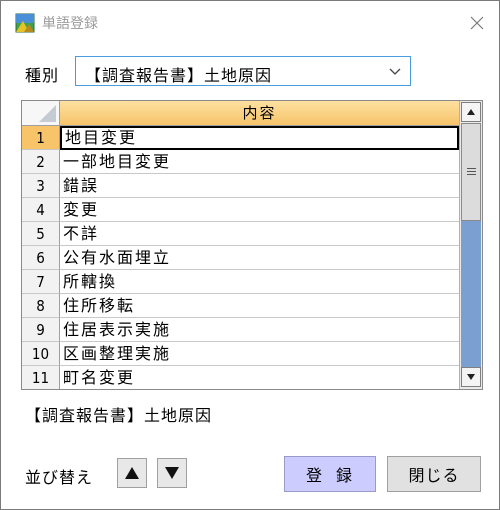  What do you see at coordinates (259, 258) in the screenshot?
I see `row-cell: 公有水面埋立` at bounding box center [259, 258].